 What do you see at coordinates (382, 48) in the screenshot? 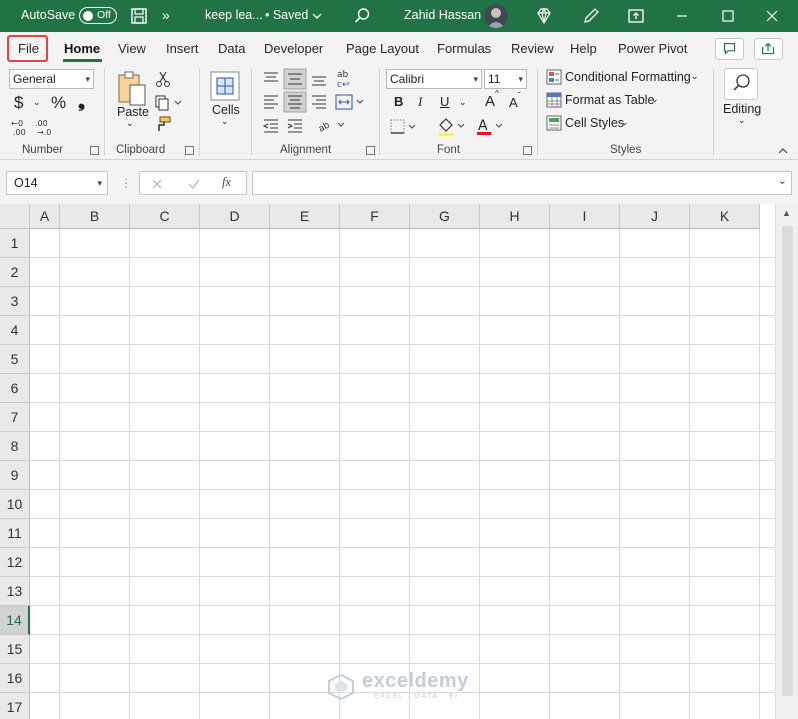
I see `tab-page-layout: Page Layout` at bounding box center [382, 48].